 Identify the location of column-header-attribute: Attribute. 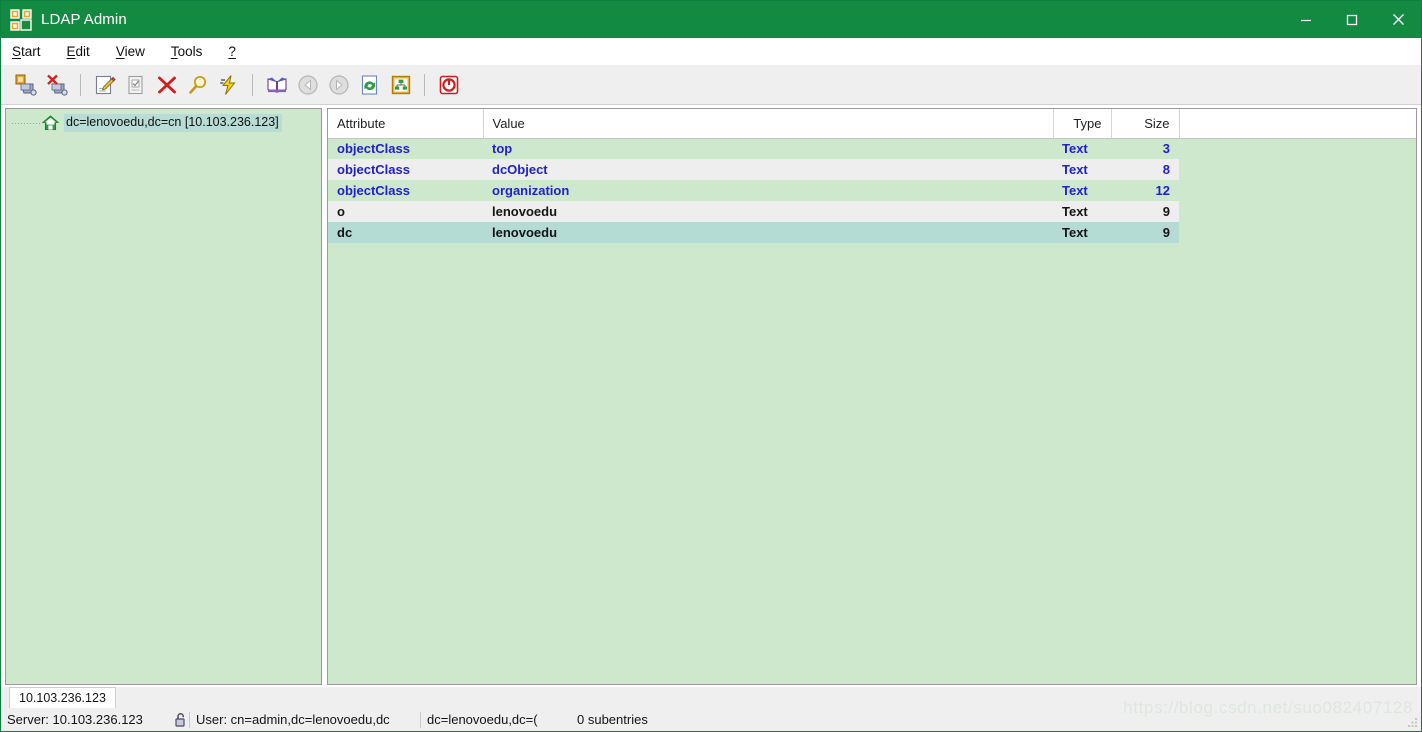
(406, 124).